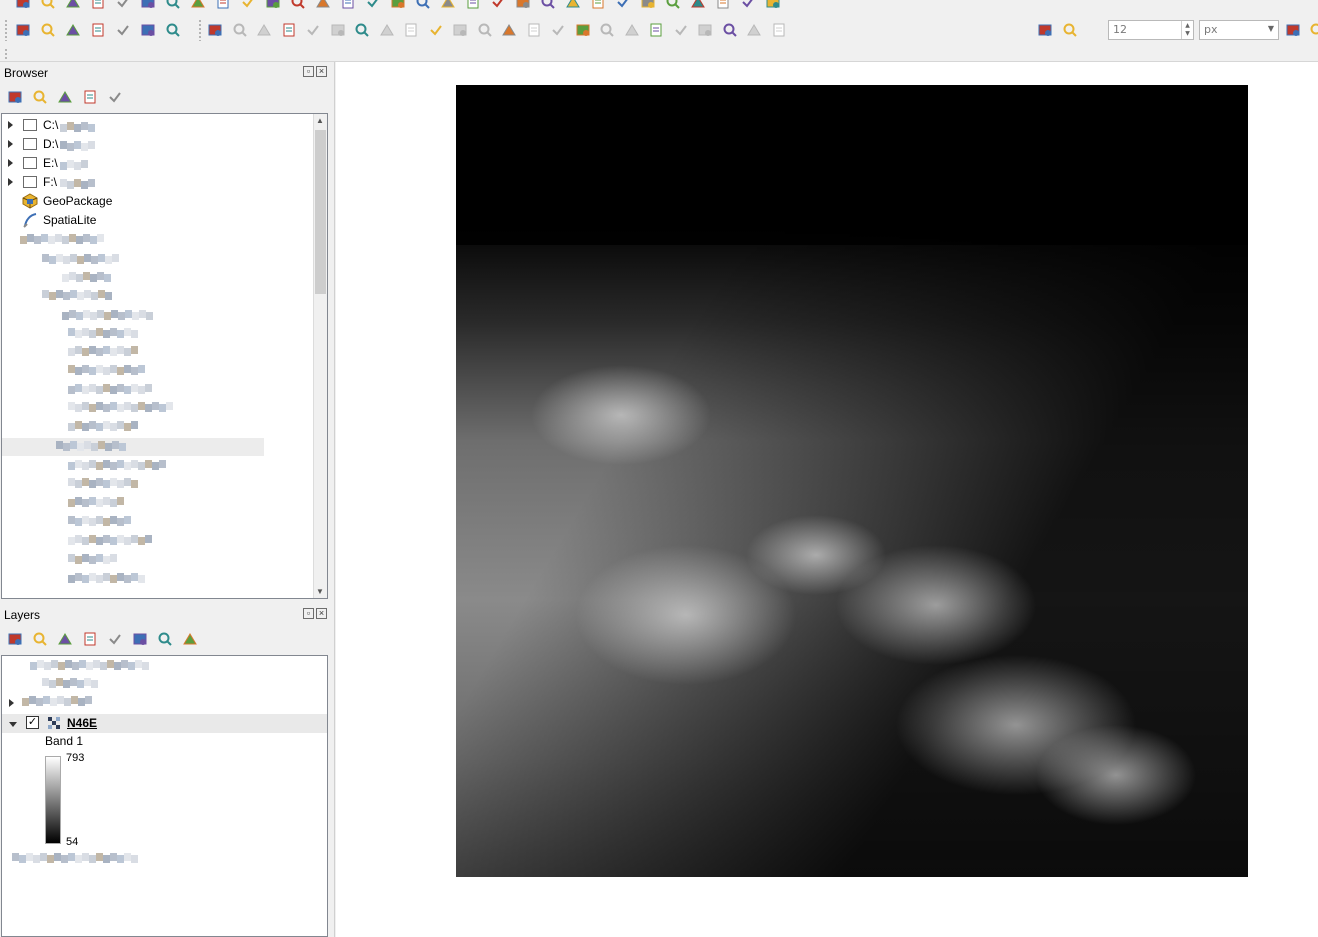  I want to click on undo-icon, so click(436, 30).